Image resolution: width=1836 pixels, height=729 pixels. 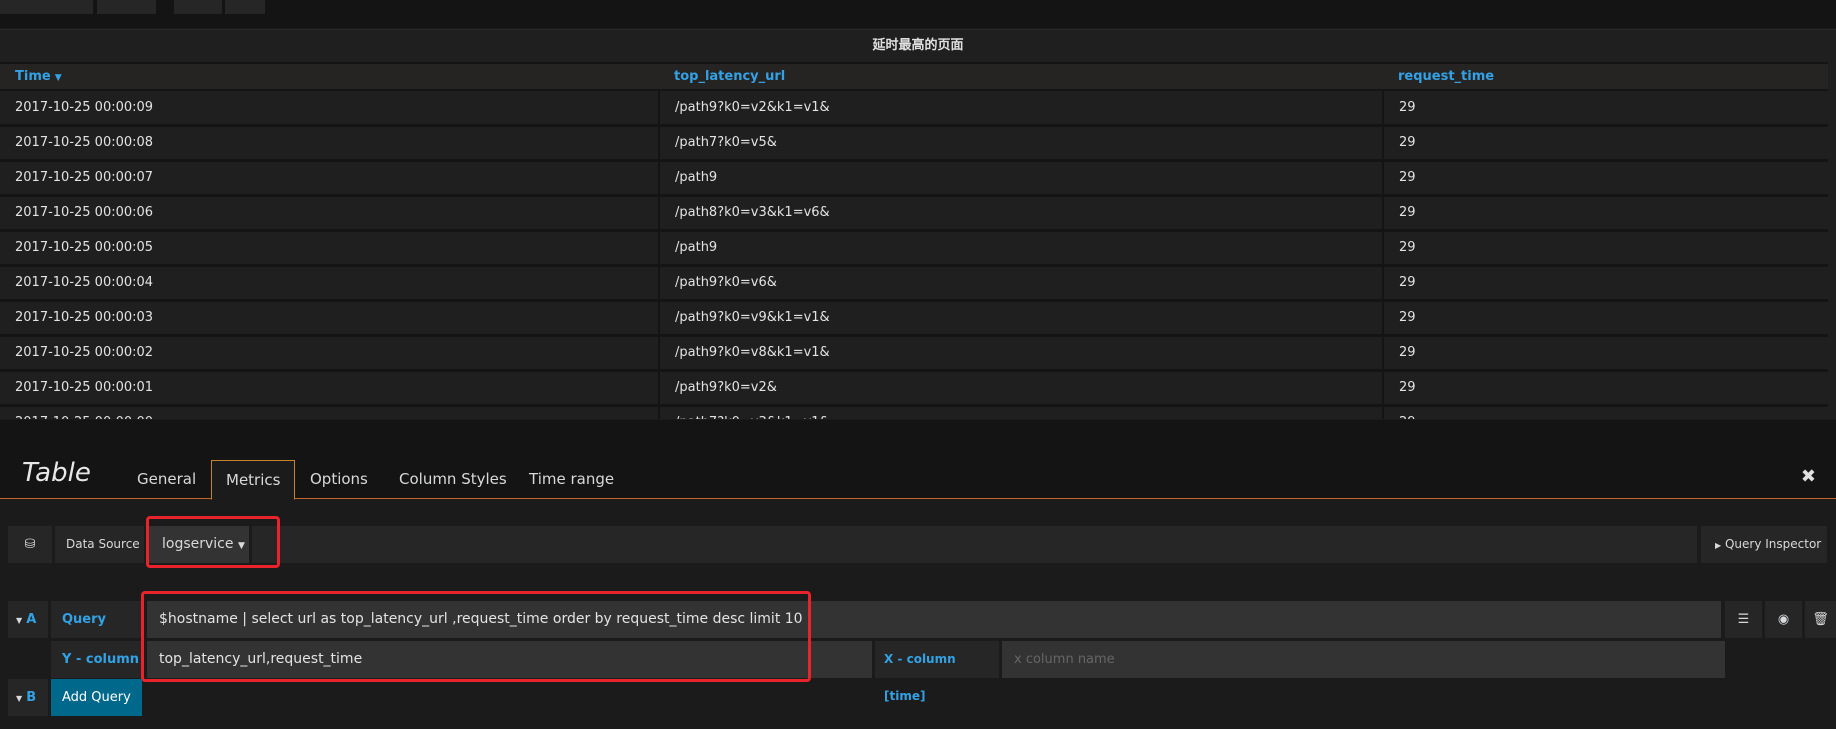 I want to click on table-cell: 2017-10-25 00:00:00, so click(x=329, y=412).